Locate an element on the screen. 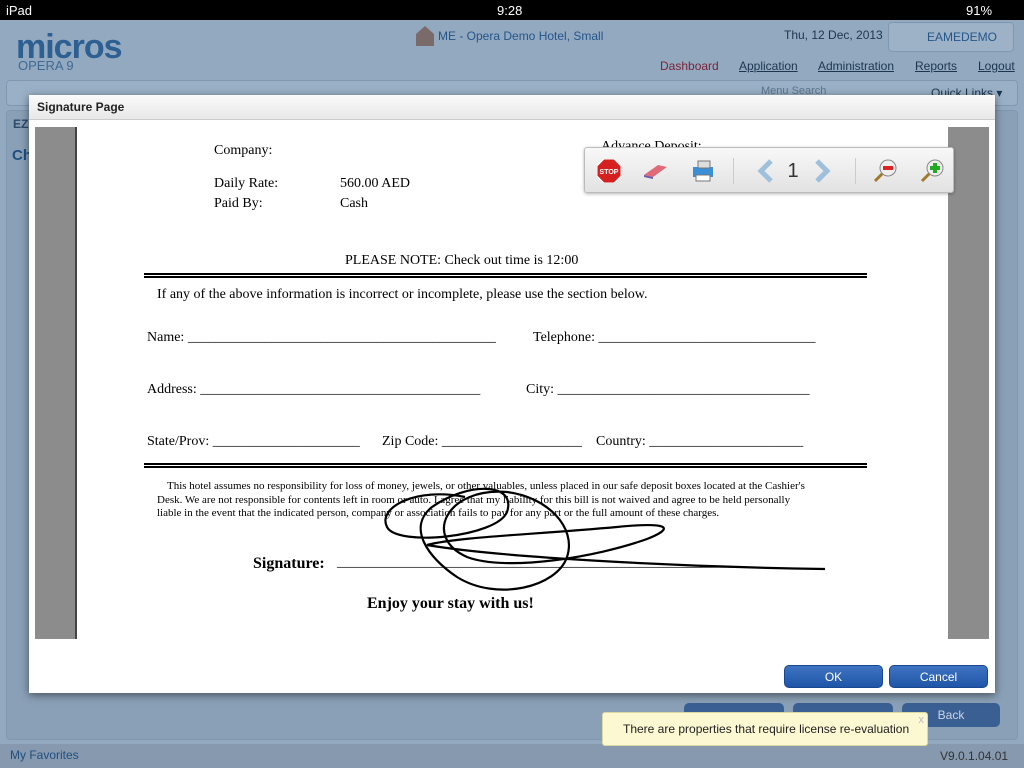 Image resolution: width=1024 pixels, height=768 pixels. chevron-left-icon is located at coordinates (765, 171).